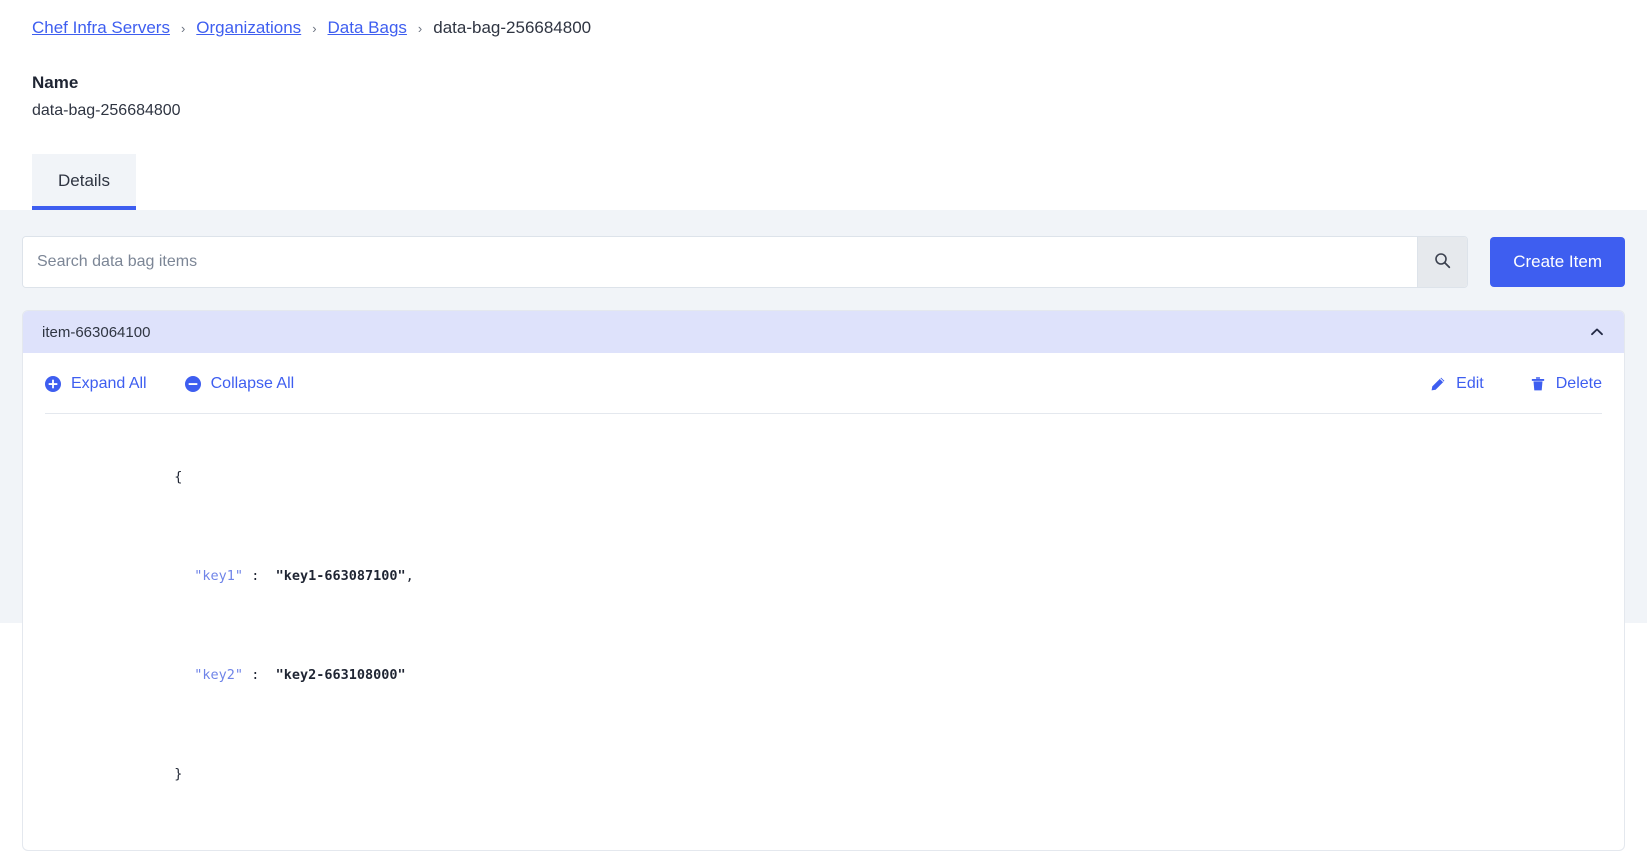  Describe the element at coordinates (823, 378) in the screenshot. I see `item-toolbar: Expand All Collapse All Edit Delete` at that location.